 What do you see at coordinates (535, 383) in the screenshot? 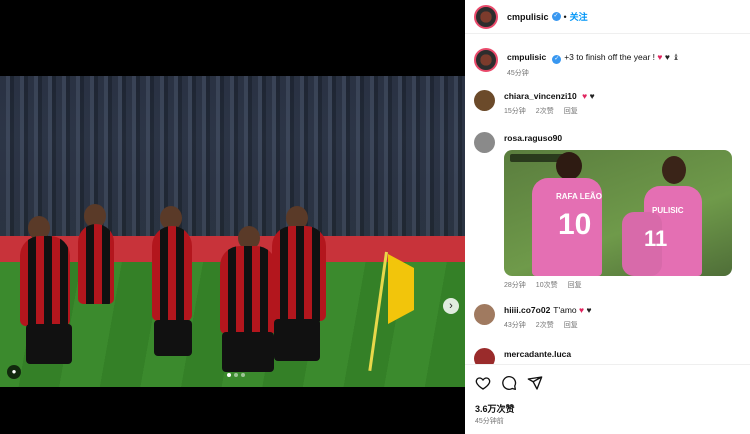
I see `share-icon` at bounding box center [535, 383].